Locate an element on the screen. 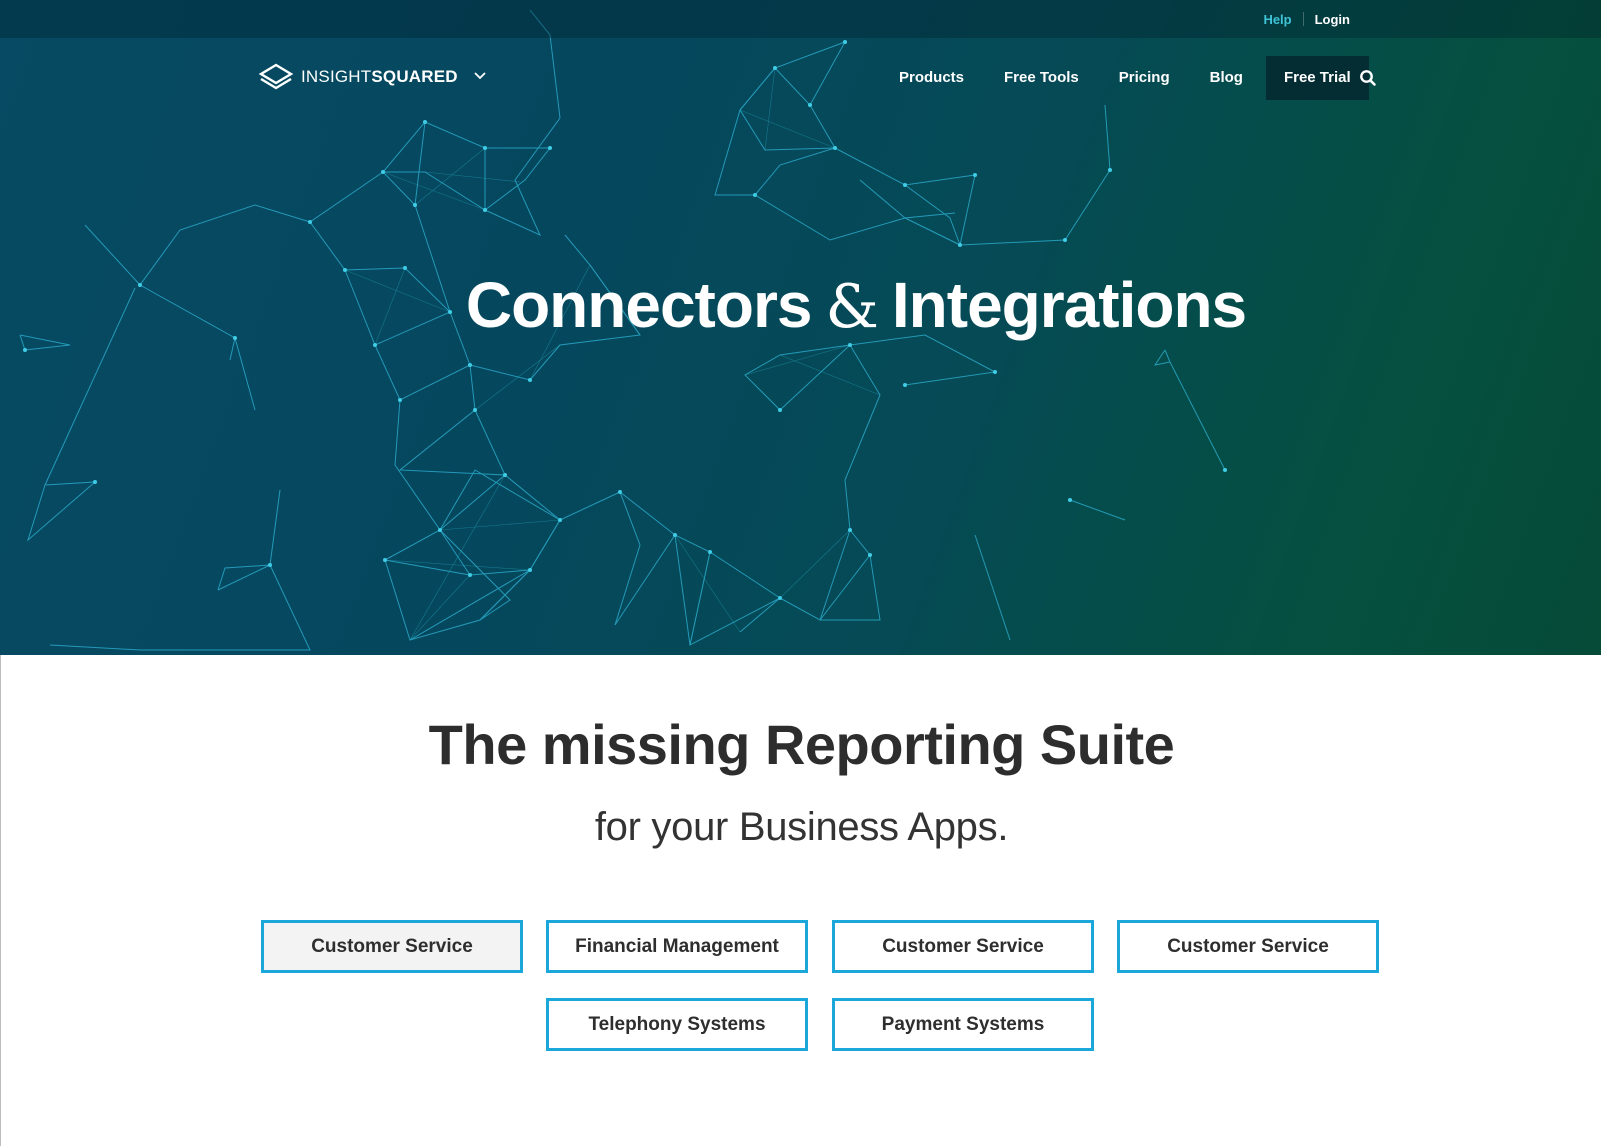 The width and height of the screenshot is (1601, 1146). free-trial-button: Free Trial is located at coordinates (1317, 78).